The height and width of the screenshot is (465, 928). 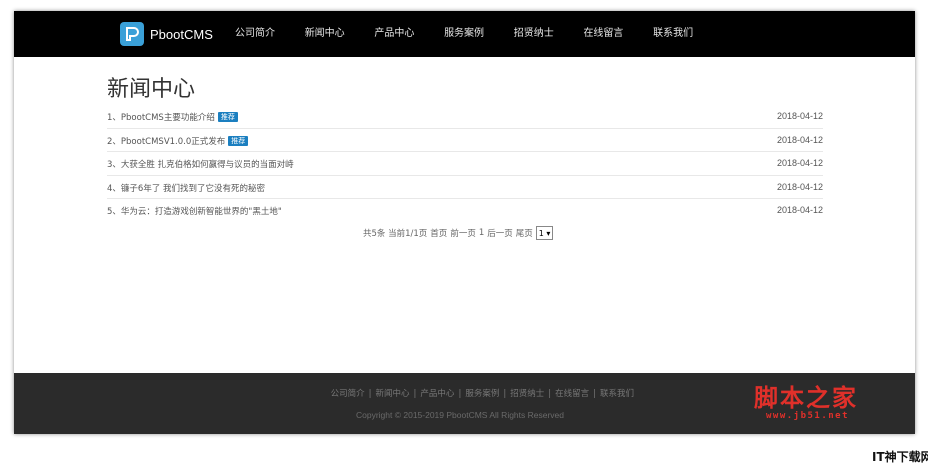 I want to click on news-title-link: 1、PbootCMS主要功能介绍 推荐, so click(x=172, y=117).